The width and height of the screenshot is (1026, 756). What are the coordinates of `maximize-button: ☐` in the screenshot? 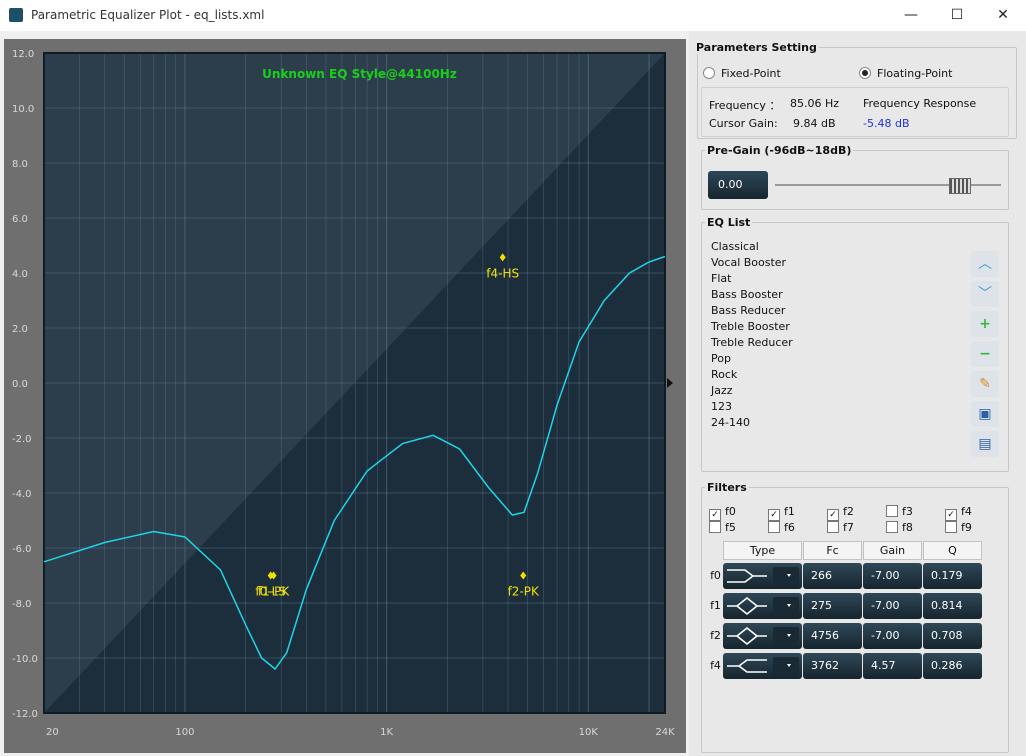 It's located at (957, 15).